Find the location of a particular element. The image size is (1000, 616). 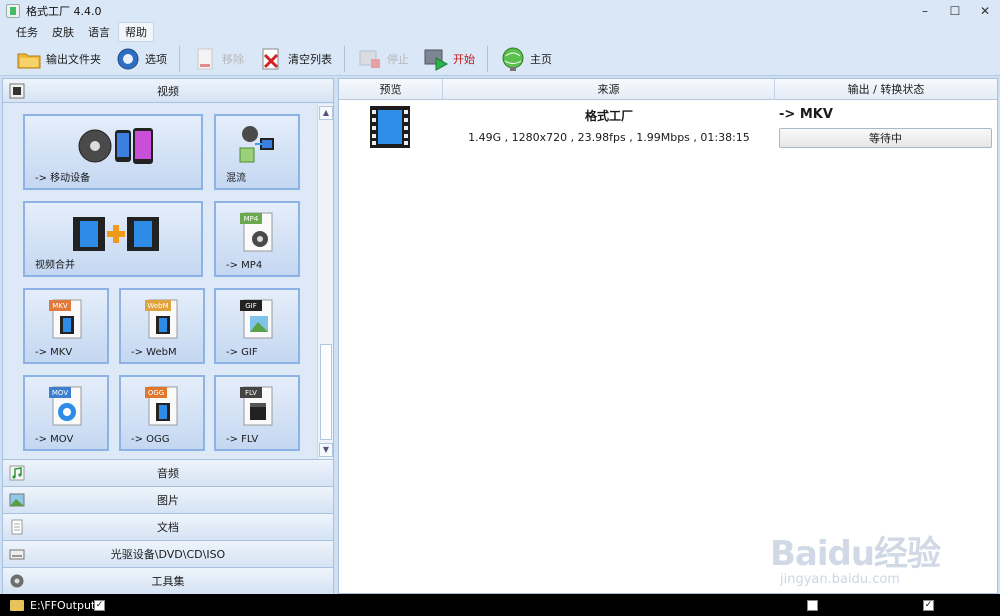

mkv-file-icon: MKV is located at coordinates (65, 319).